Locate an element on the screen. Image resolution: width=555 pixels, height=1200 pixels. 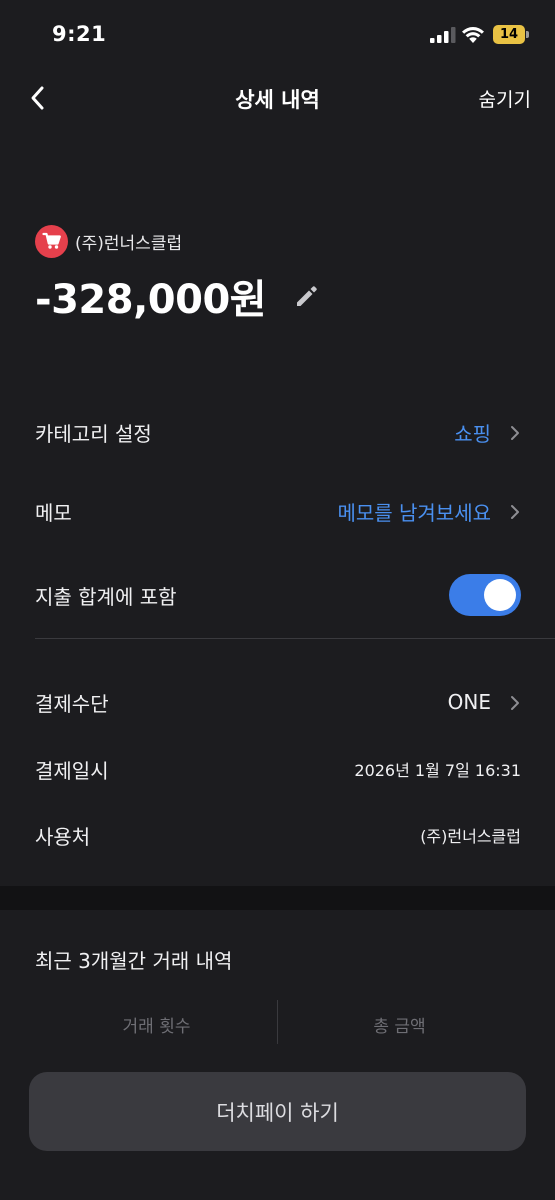
section-separator is located at coordinates (277, 898).